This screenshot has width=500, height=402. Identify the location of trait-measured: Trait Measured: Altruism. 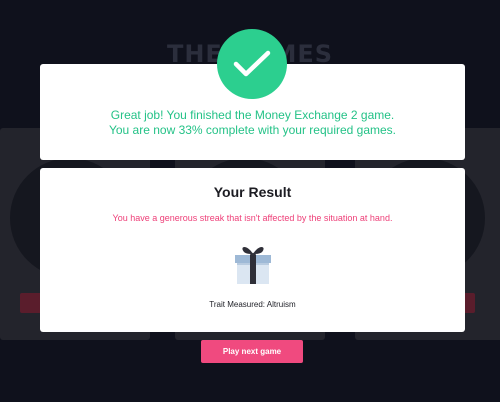
(252, 304).